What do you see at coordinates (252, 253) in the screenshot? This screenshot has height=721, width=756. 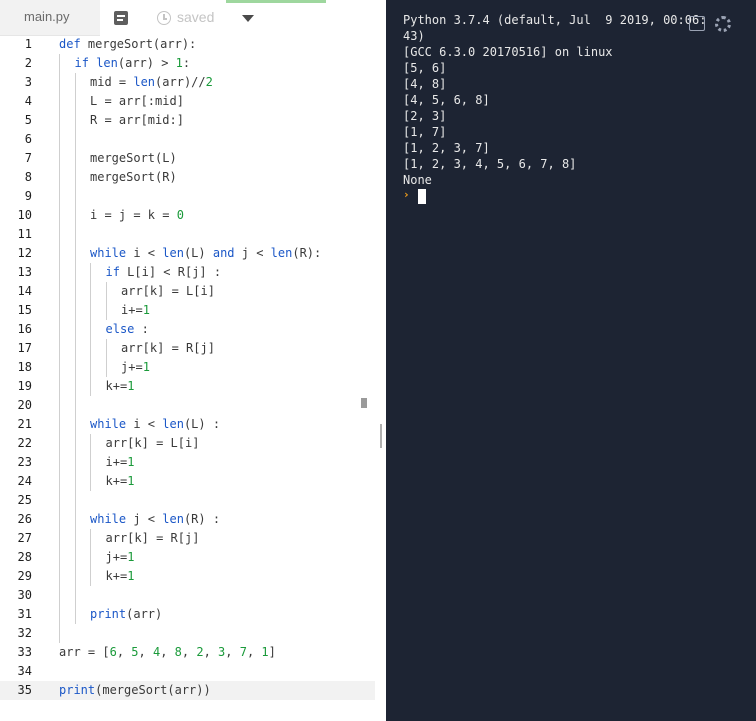 I see `code-token: j <` at bounding box center [252, 253].